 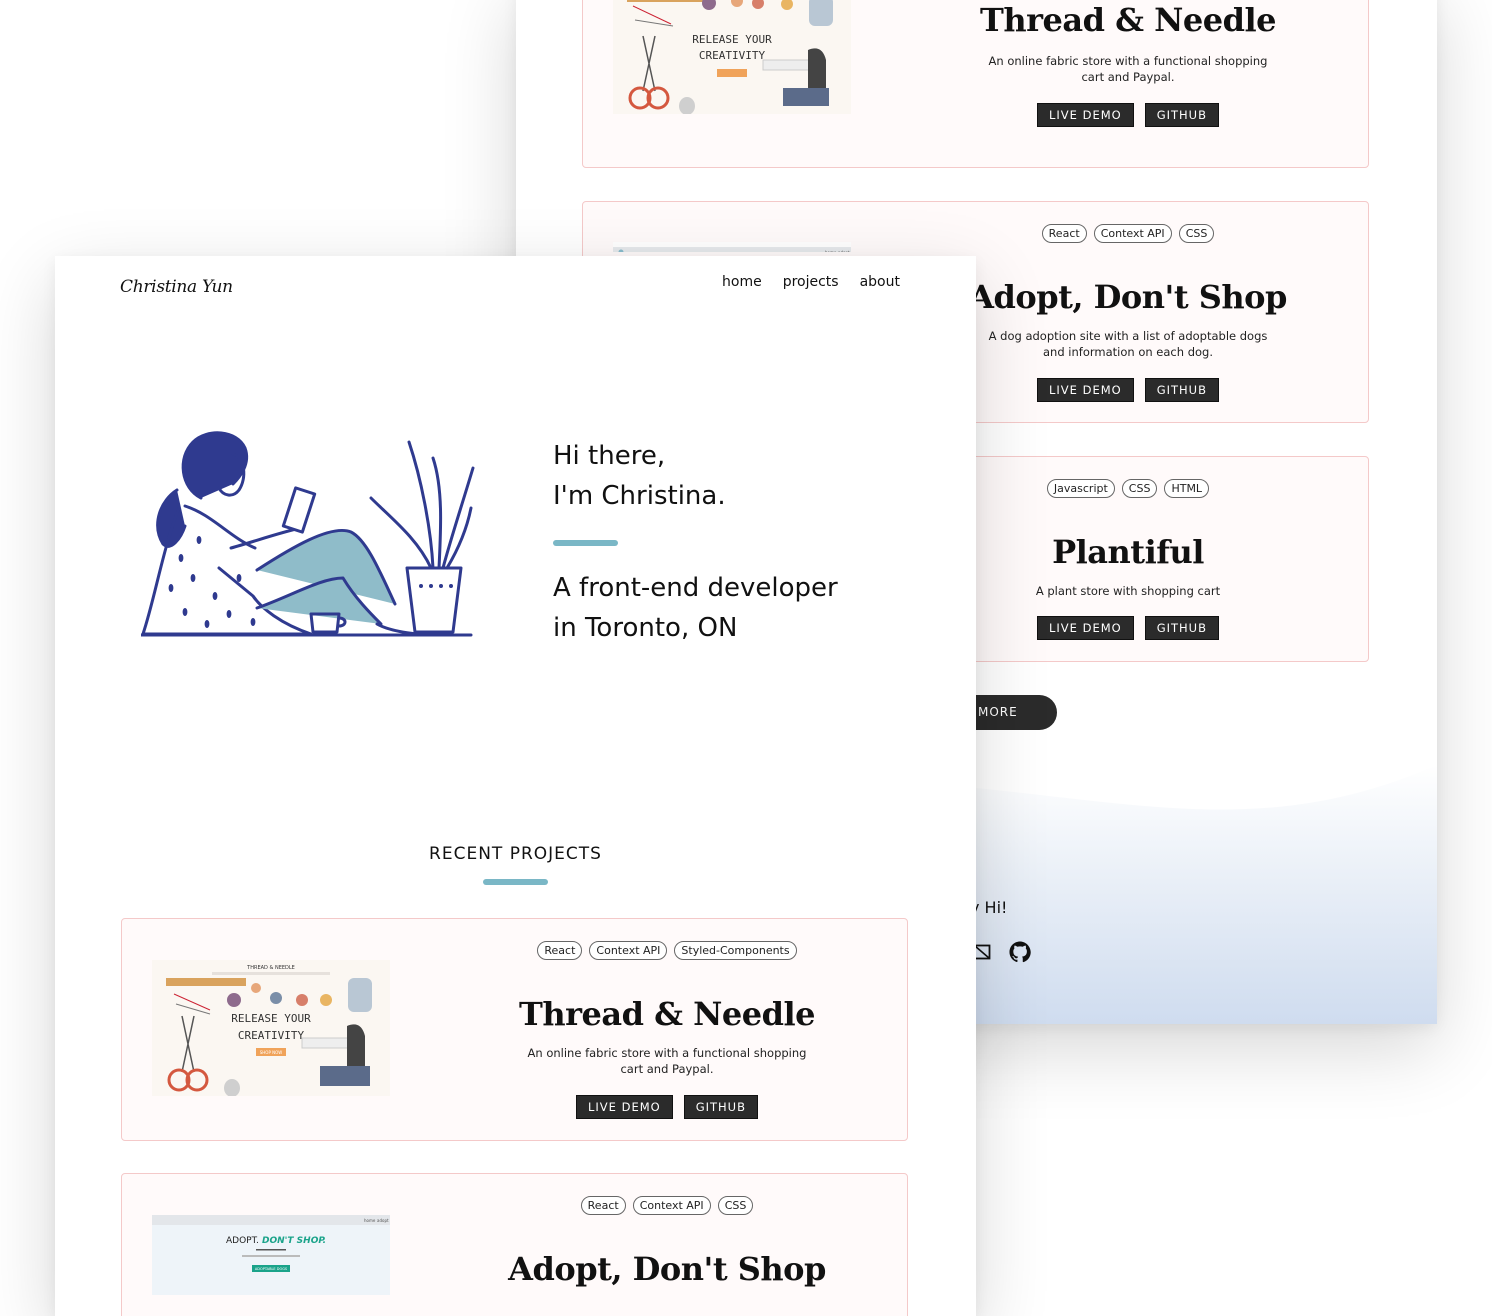 What do you see at coordinates (998, 712) in the screenshot?
I see `more-button-label: MORE` at bounding box center [998, 712].